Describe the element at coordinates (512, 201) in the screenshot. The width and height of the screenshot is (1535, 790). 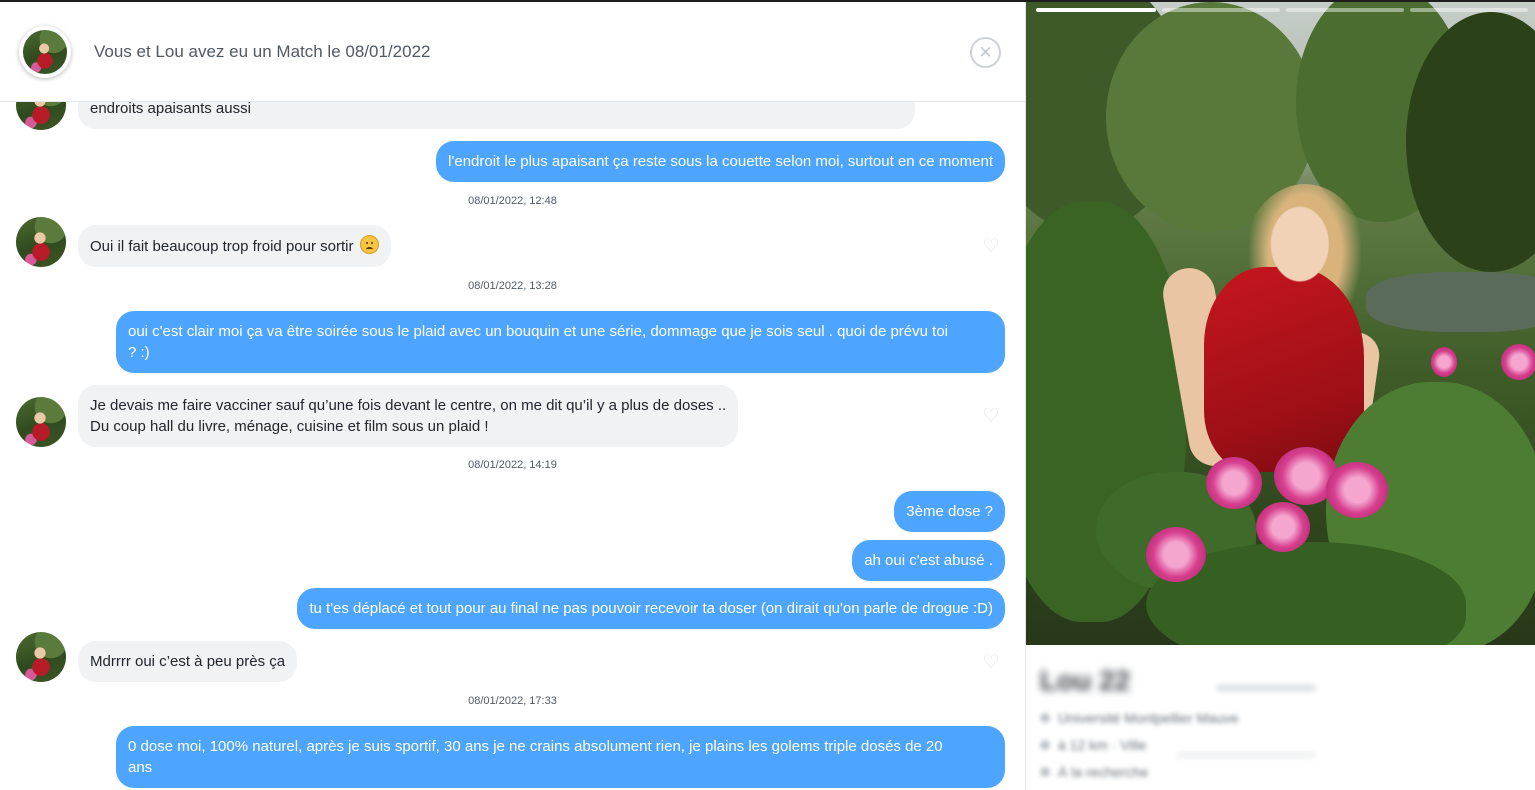
I see `timestamp: 08/01/2022, 12:48` at that location.